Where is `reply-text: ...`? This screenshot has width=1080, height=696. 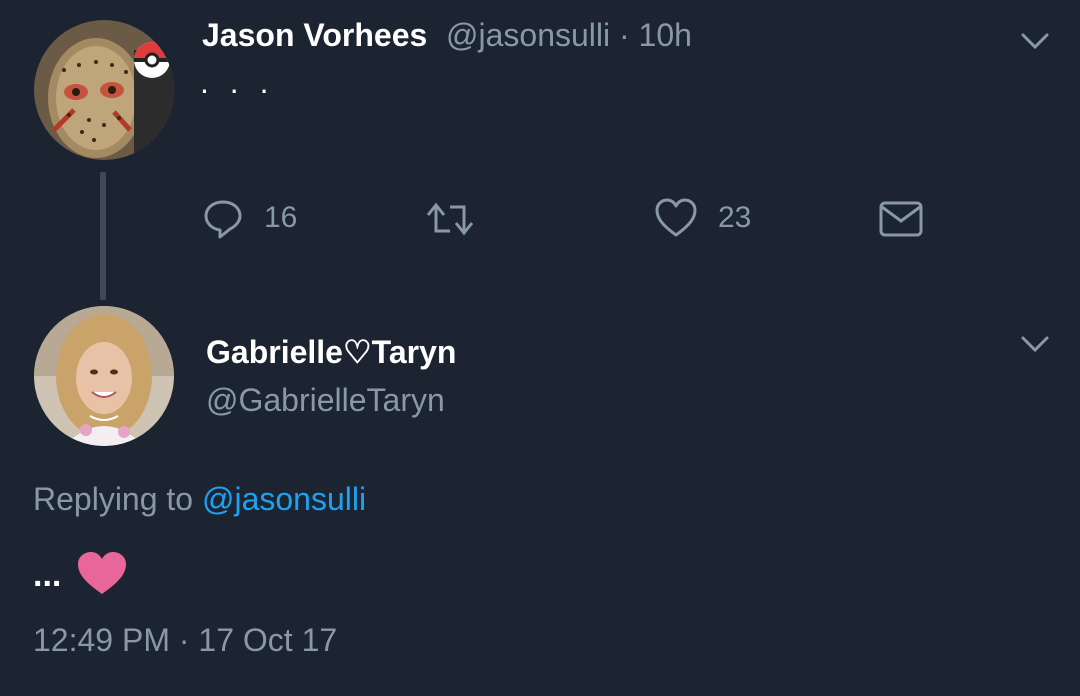
reply-text: ... is located at coordinates (81, 575).